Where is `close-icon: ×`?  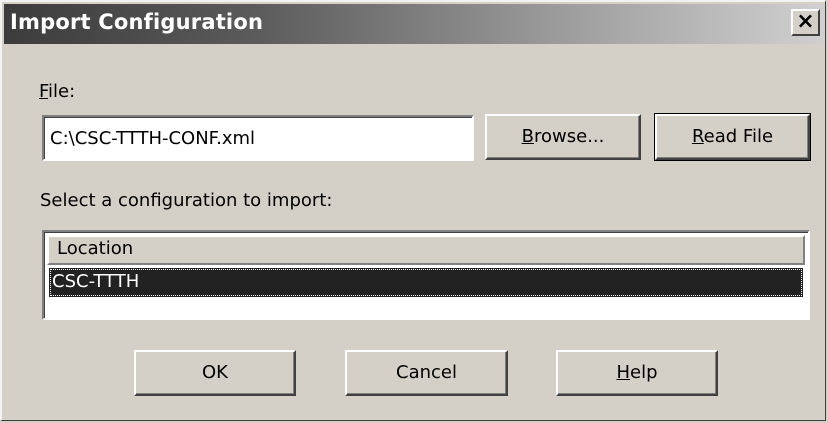
close-icon: × is located at coordinates (805, 21).